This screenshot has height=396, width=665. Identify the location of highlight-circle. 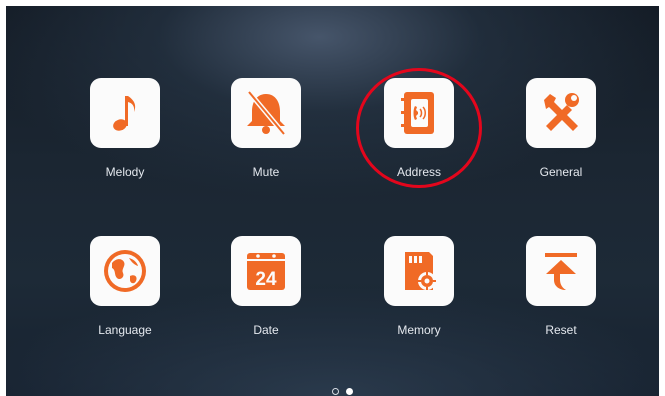
(419, 128).